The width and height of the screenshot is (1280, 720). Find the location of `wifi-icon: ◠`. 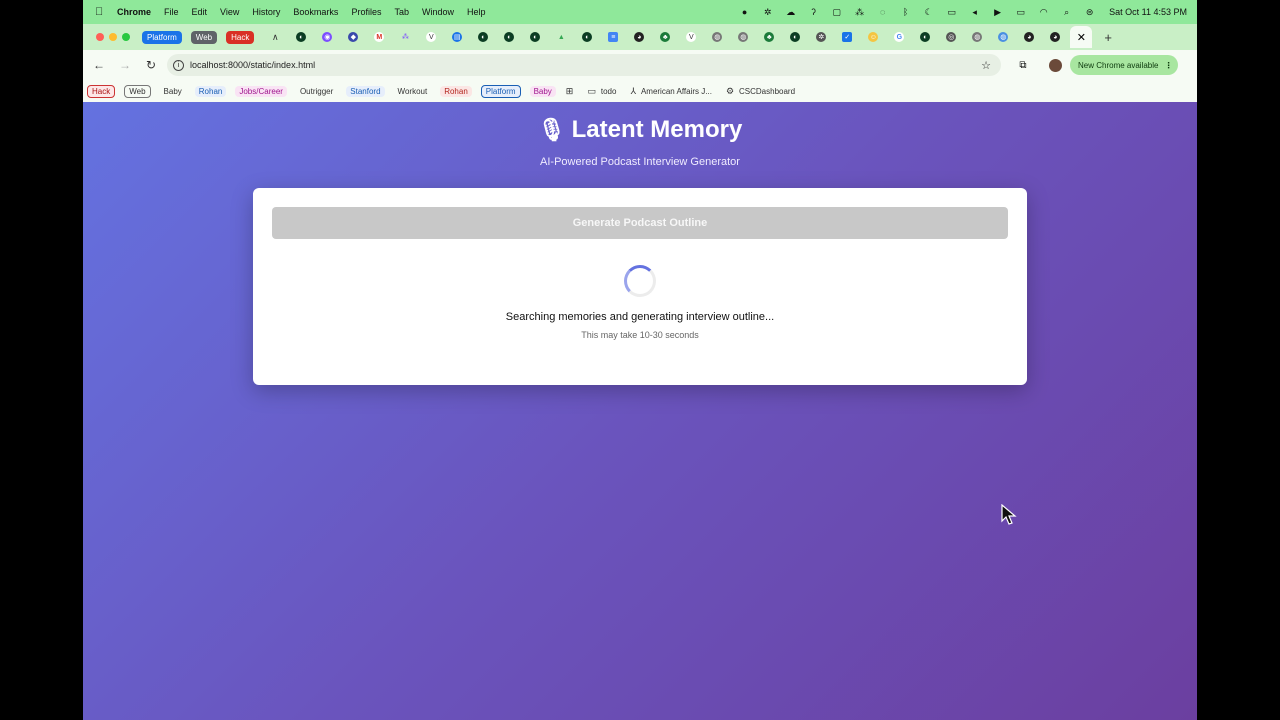

wifi-icon: ◠ is located at coordinates (1043, 12).